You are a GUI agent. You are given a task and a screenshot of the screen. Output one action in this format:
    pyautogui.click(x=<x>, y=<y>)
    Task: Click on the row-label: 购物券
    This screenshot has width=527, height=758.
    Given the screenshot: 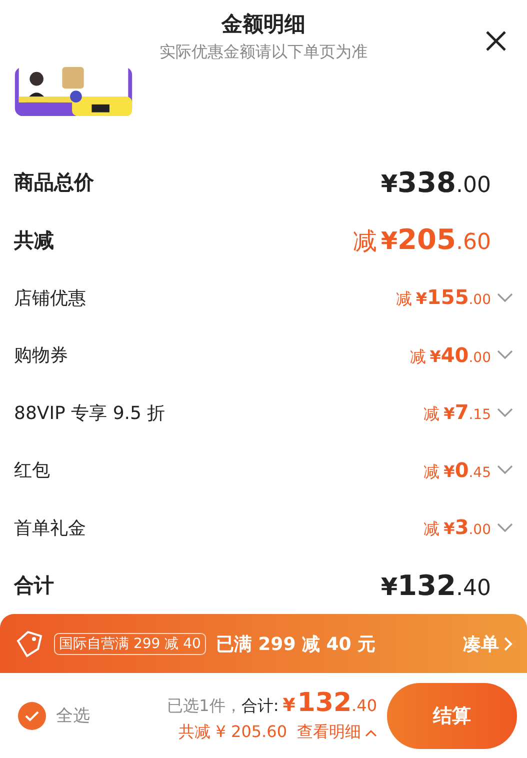 What is the action you would take?
    pyautogui.click(x=41, y=356)
    